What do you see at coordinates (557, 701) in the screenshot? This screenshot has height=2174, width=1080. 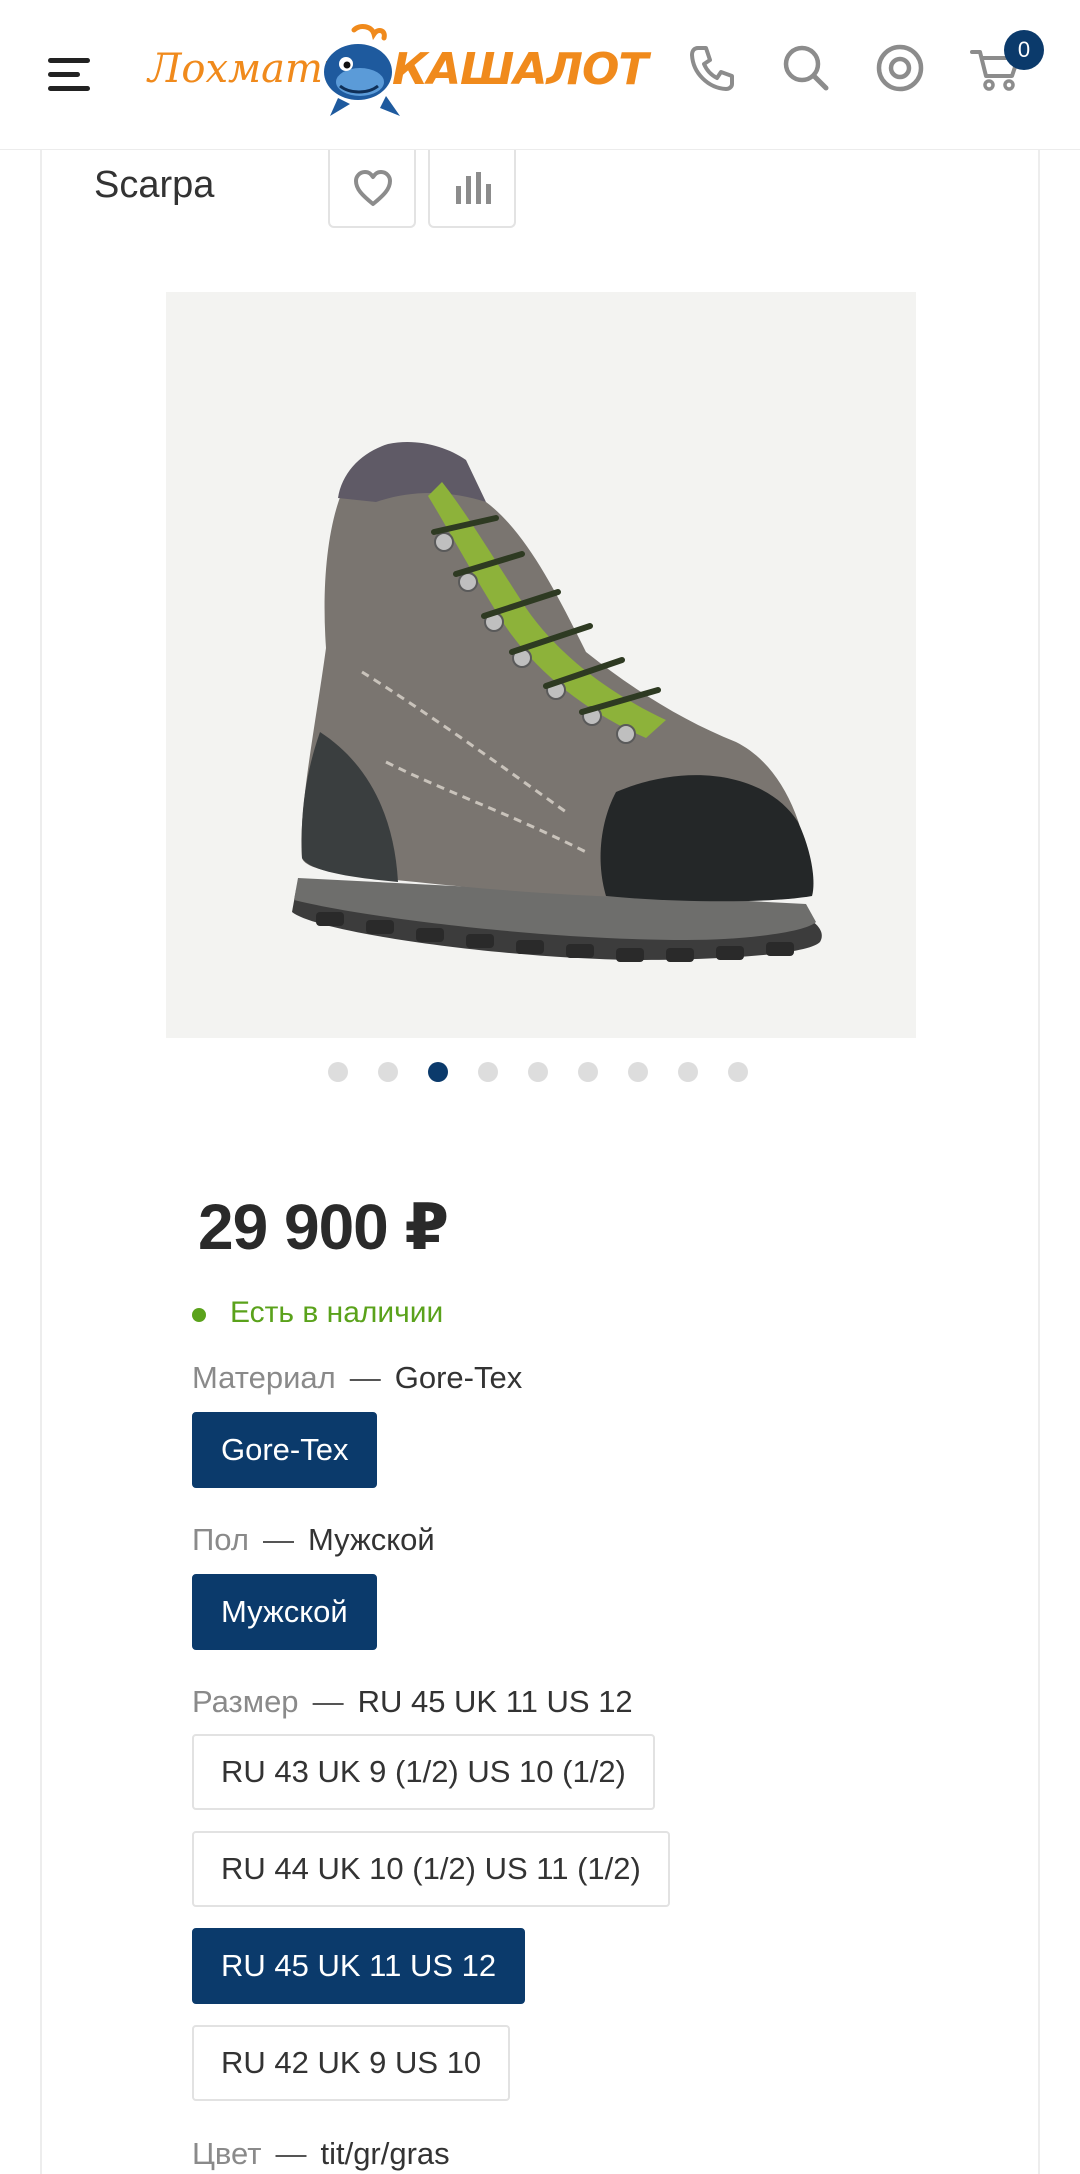 I see `hiking-boot-image` at bounding box center [557, 701].